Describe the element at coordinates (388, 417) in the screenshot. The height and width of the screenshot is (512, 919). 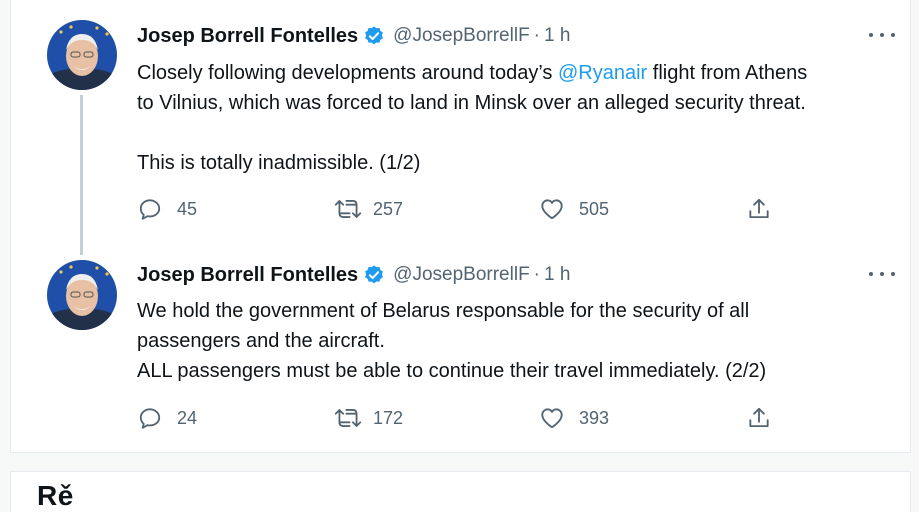
I see `retweet-count: 172` at that location.